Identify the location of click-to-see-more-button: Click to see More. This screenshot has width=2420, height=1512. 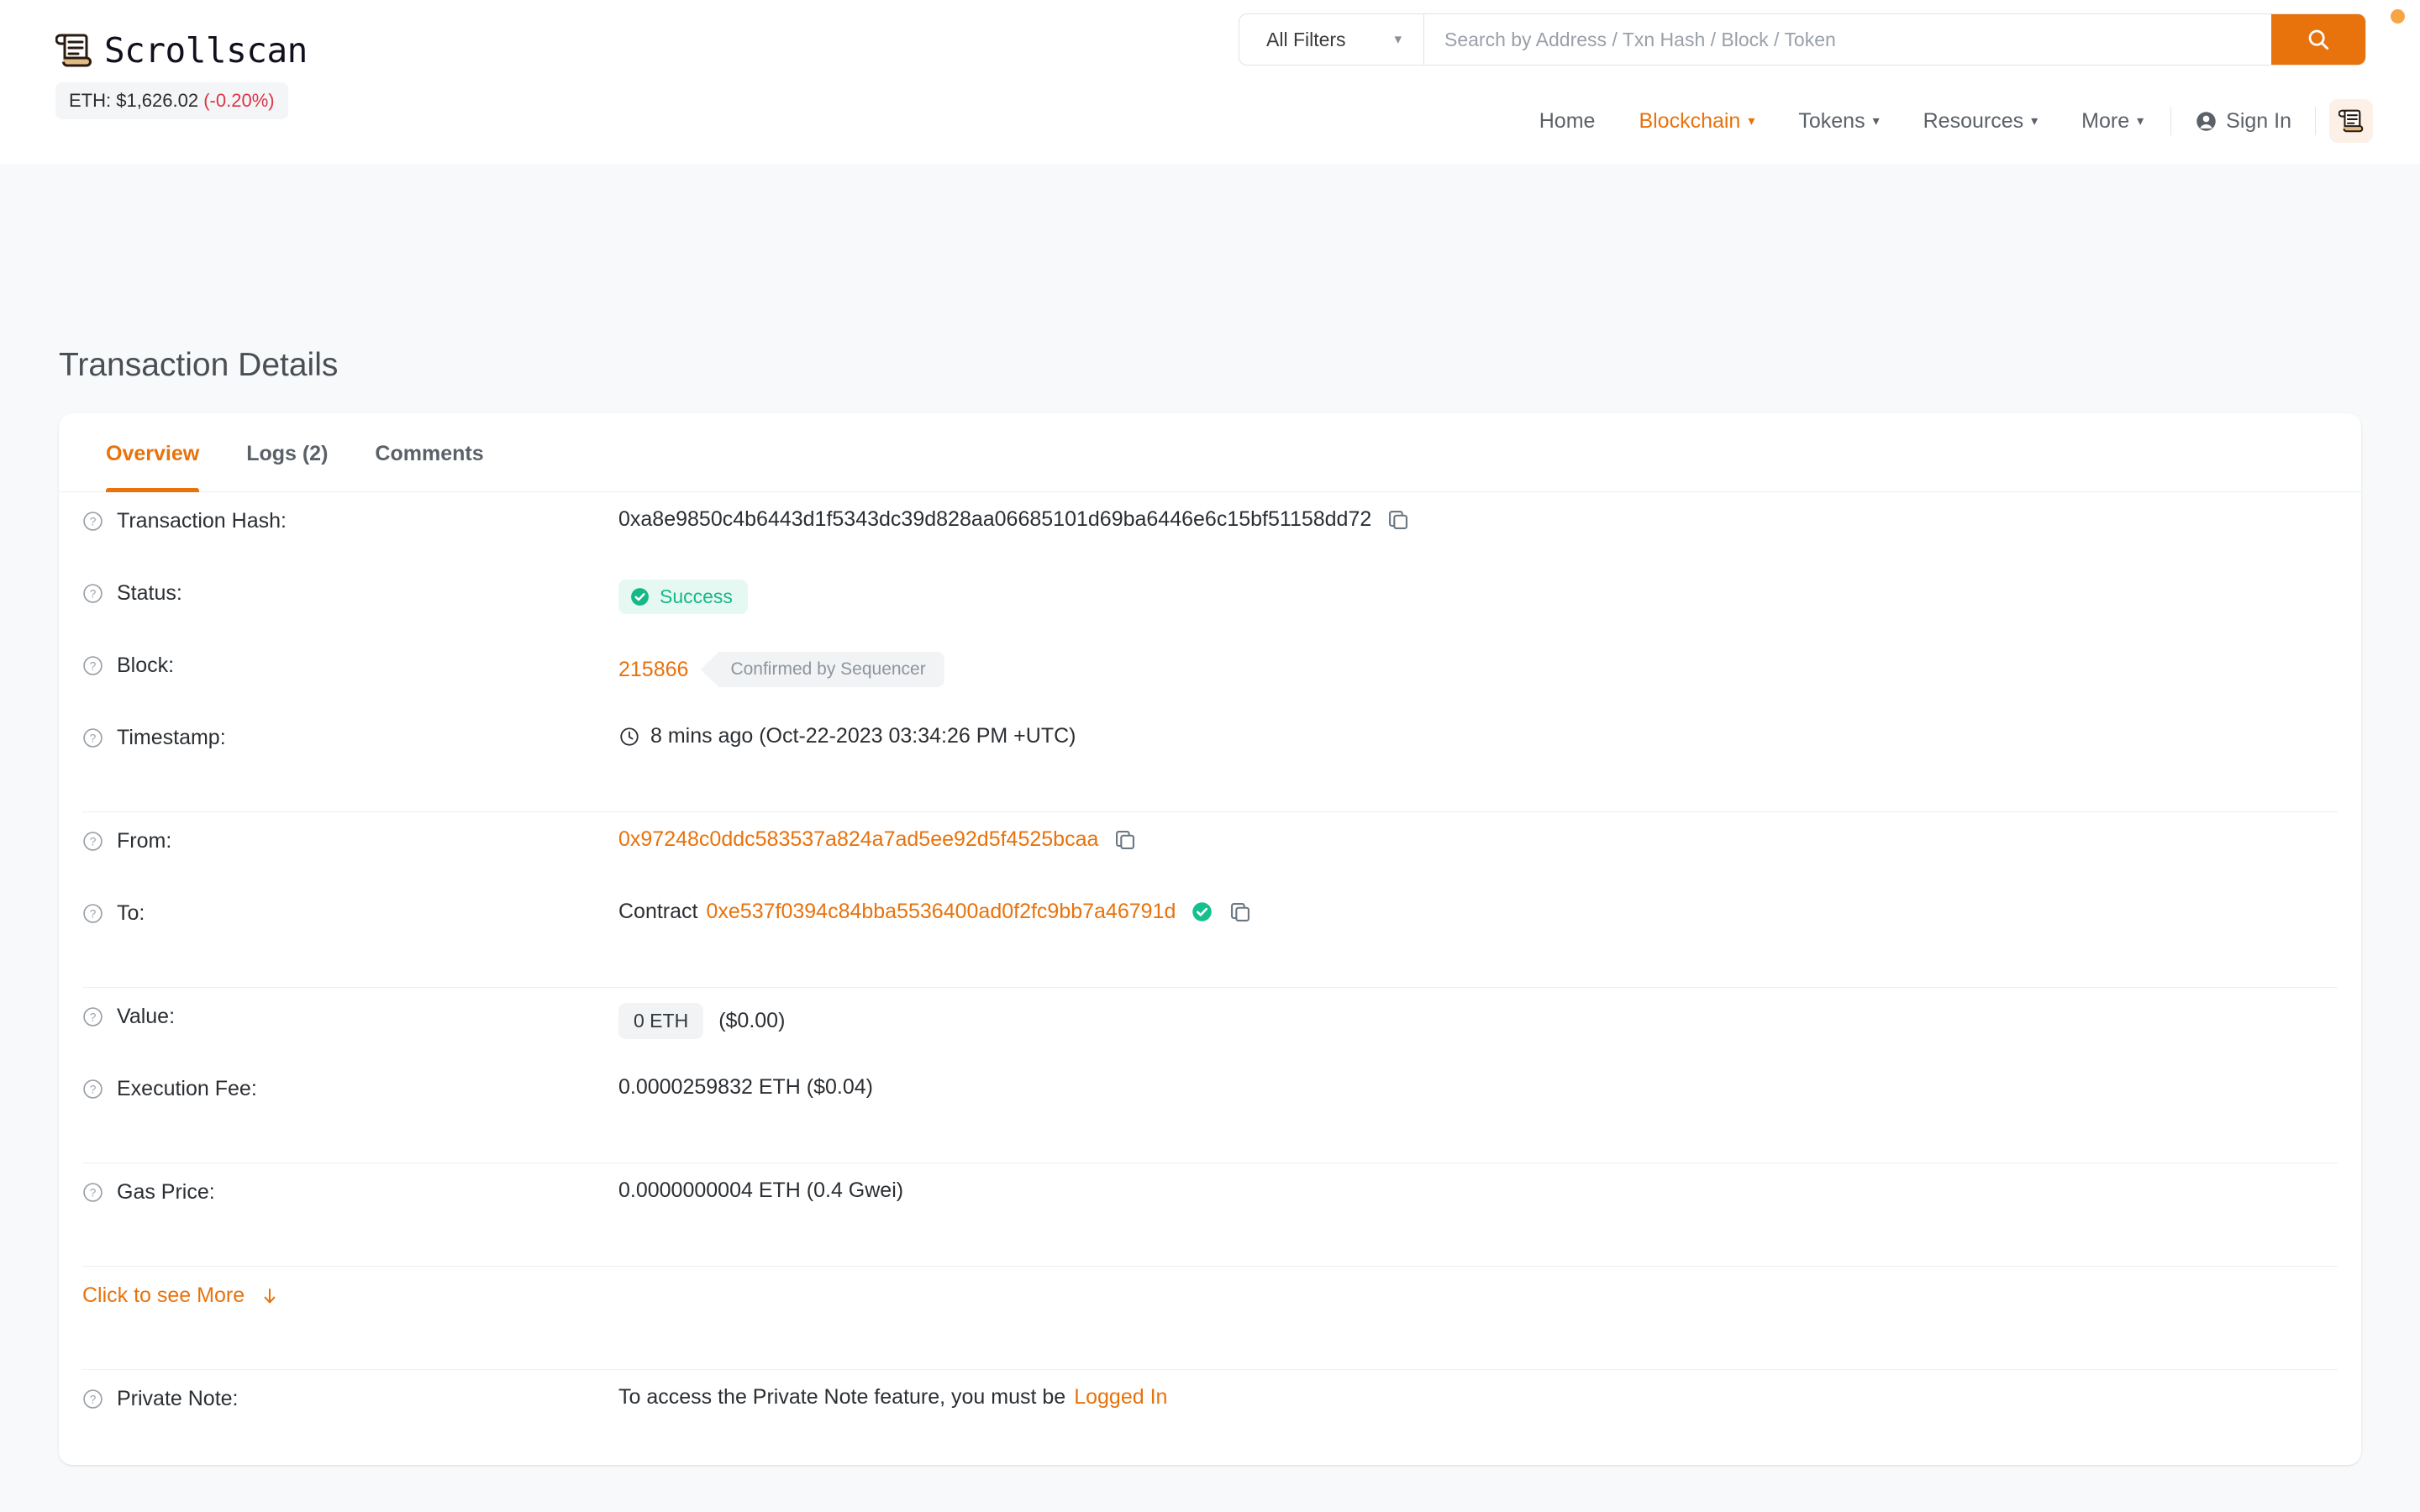
(181, 1295).